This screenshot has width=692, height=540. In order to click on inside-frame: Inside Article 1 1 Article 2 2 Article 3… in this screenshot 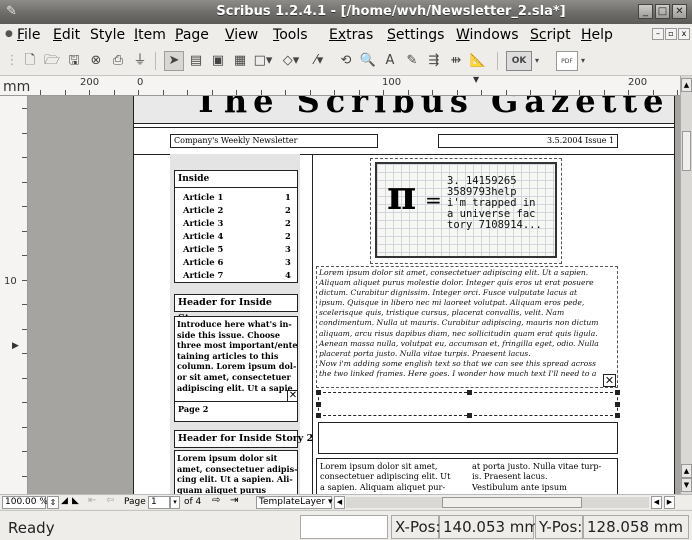, I will do `click(236, 226)`.